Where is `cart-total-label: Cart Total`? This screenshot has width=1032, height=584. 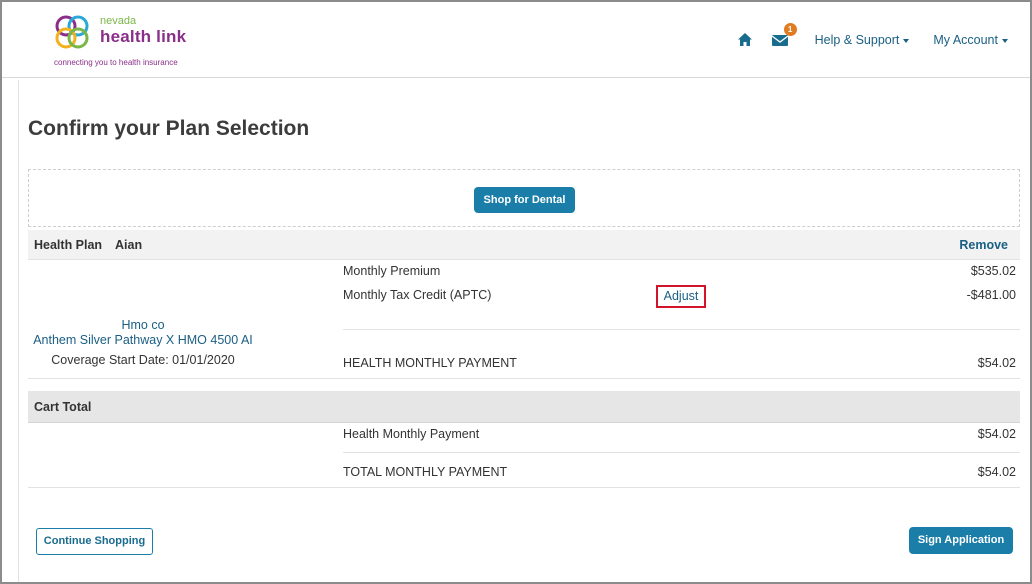
cart-total-label: Cart Total is located at coordinates (63, 407).